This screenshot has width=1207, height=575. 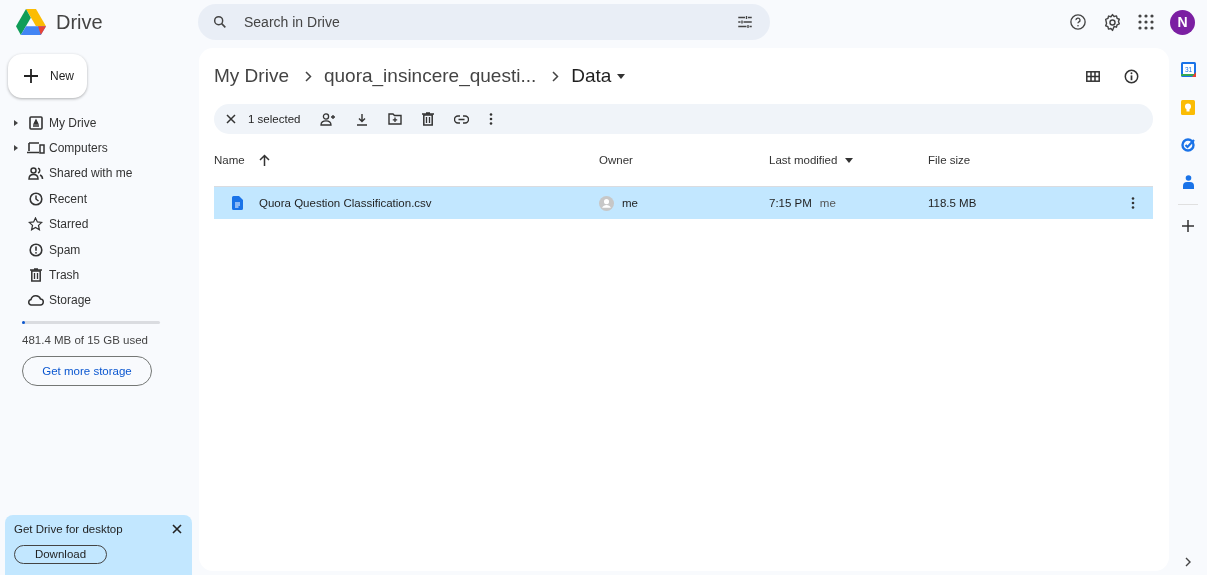 What do you see at coordinates (745, 22) in the screenshot?
I see `filter-sliders-icon` at bounding box center [745, 22].